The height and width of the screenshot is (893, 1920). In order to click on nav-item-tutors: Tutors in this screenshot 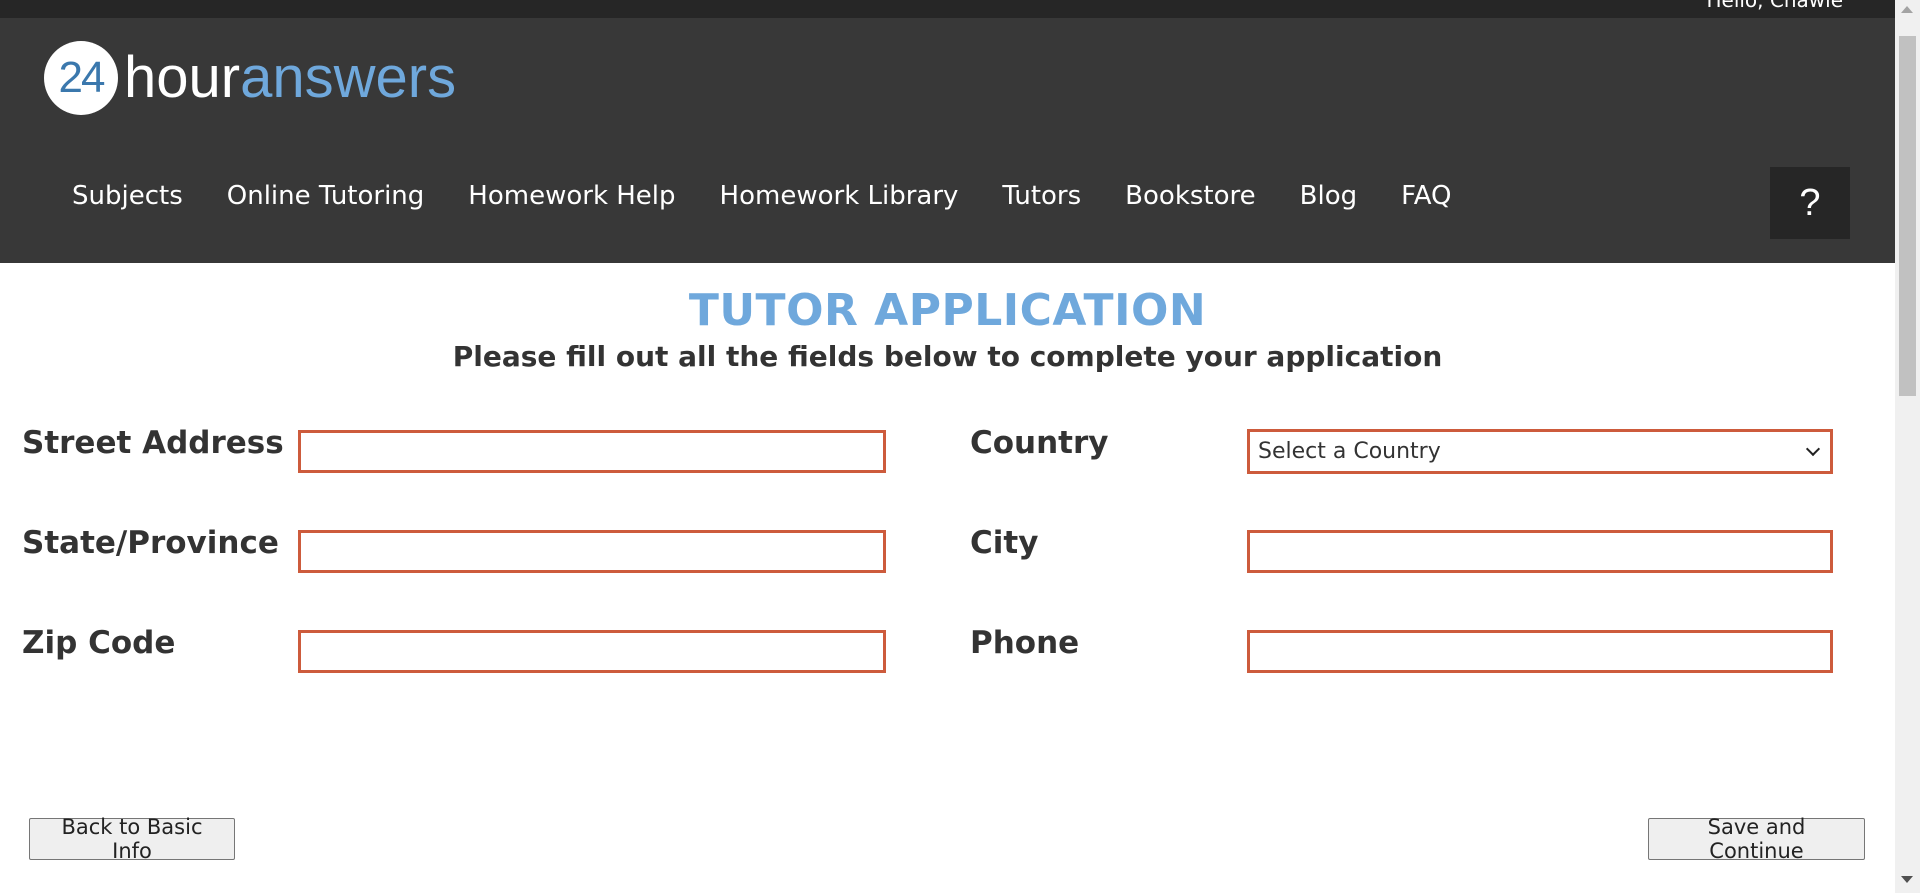, I will do `click(1041, 196)`.